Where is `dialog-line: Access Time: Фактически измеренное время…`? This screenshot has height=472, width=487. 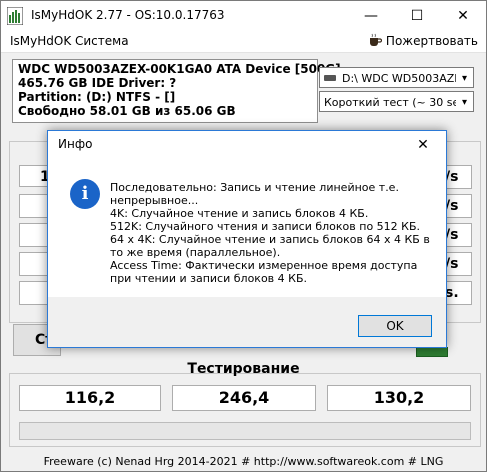
dialog-line: Access Time: Фактически измеренное время… is located at coordinates (264, 272).